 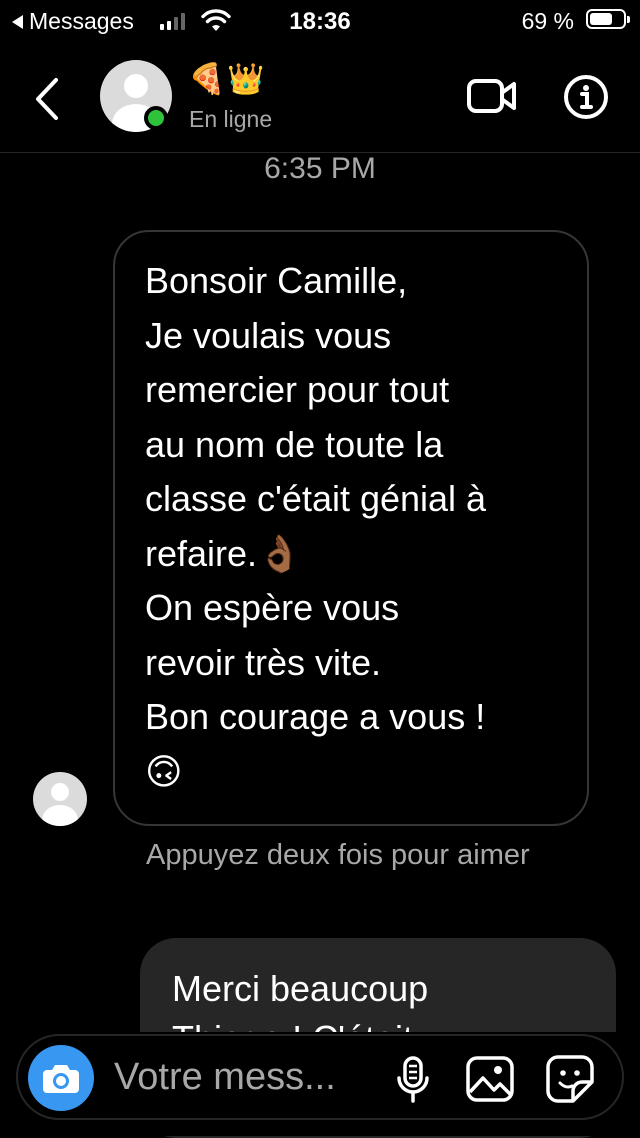 What do you see at coordinates (320, 20) in the screenshot?
I see `status-bar: Messages 18:36 69 %` at bounding box center [320, 20].